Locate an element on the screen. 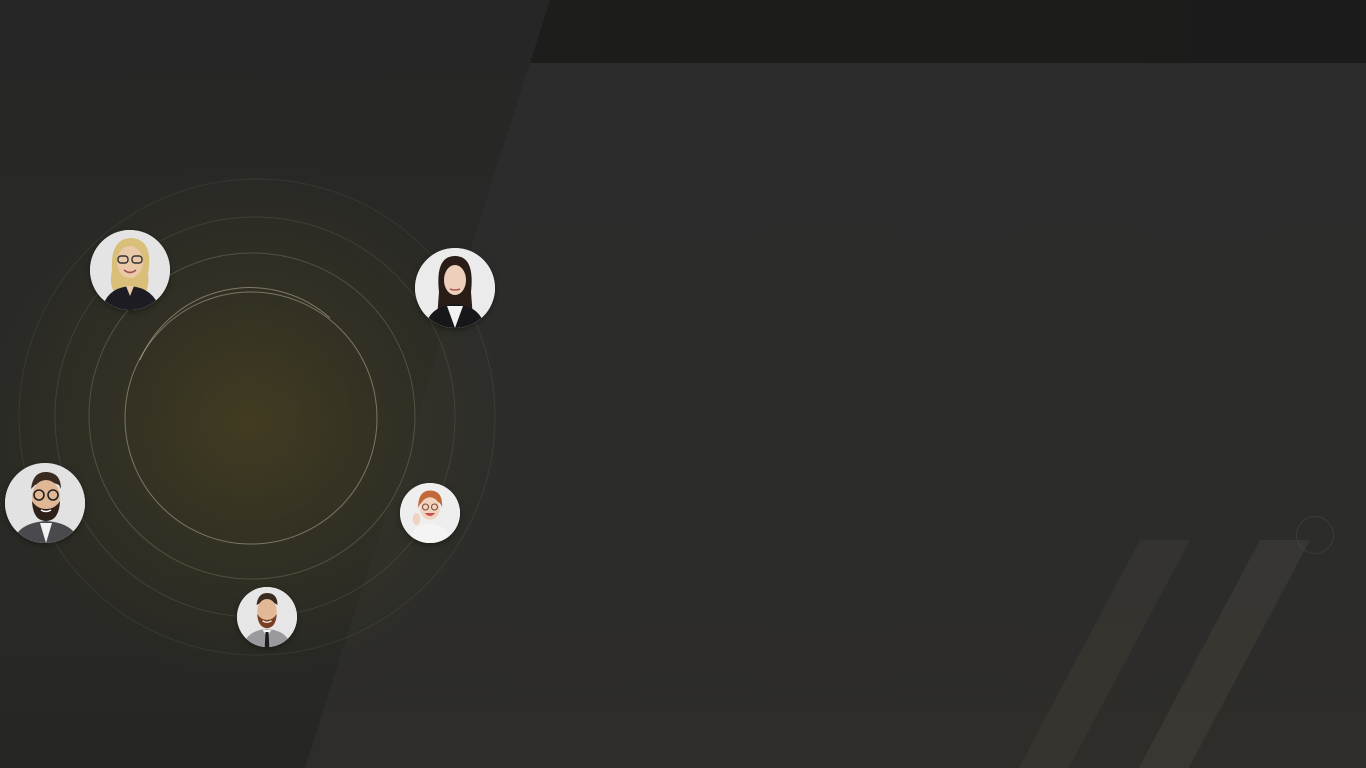 Image resolution: width=1366 pixels, height=768 pixels. orbit-arc is located at coordinates (235, 324).